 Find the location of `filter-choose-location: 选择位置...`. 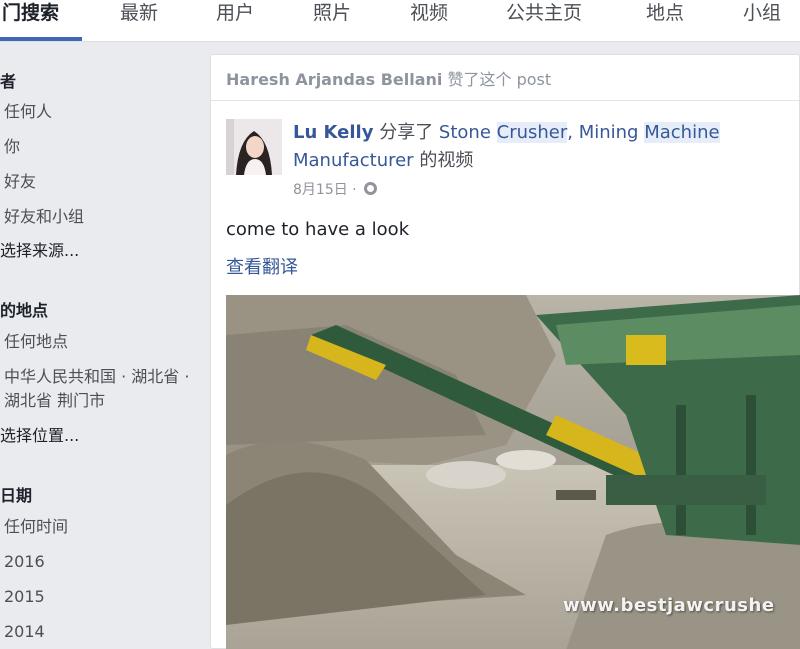

filter-choose-location: 选择位置... is located at coordinates (39, 436).